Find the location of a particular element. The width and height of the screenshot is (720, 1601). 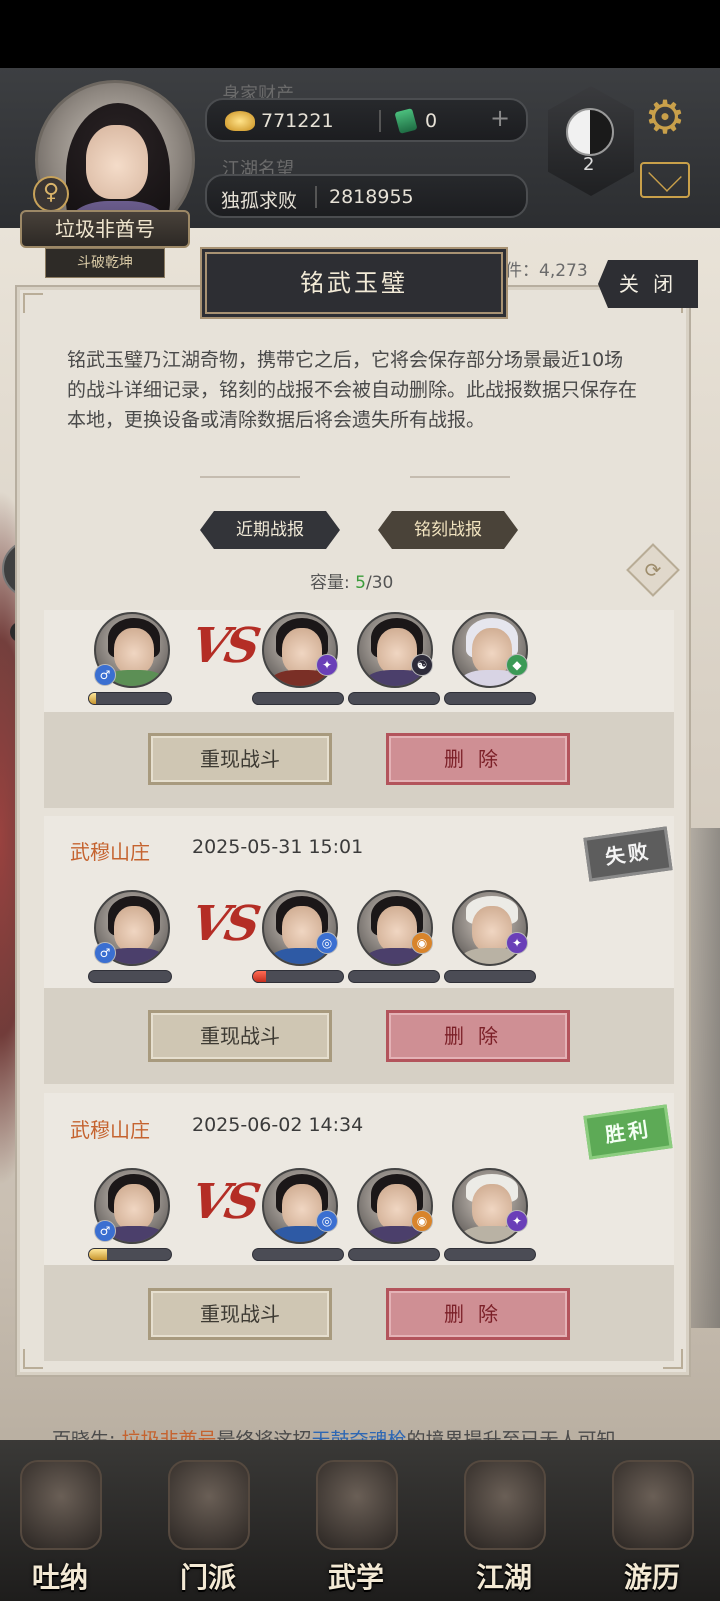

close-button: 关 闭 is located at coordinates (648, 284).